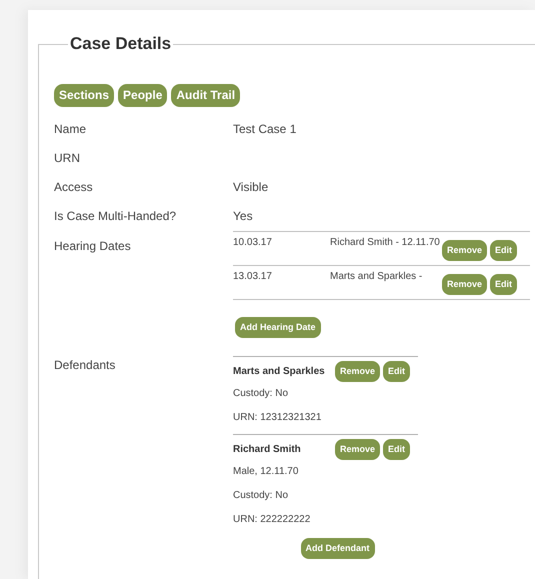 The width and height of the screenshot is (535, 579). Describe the element at coordinates (120, 44) in the screenshot. I see `section-title: Case Details` at that location.